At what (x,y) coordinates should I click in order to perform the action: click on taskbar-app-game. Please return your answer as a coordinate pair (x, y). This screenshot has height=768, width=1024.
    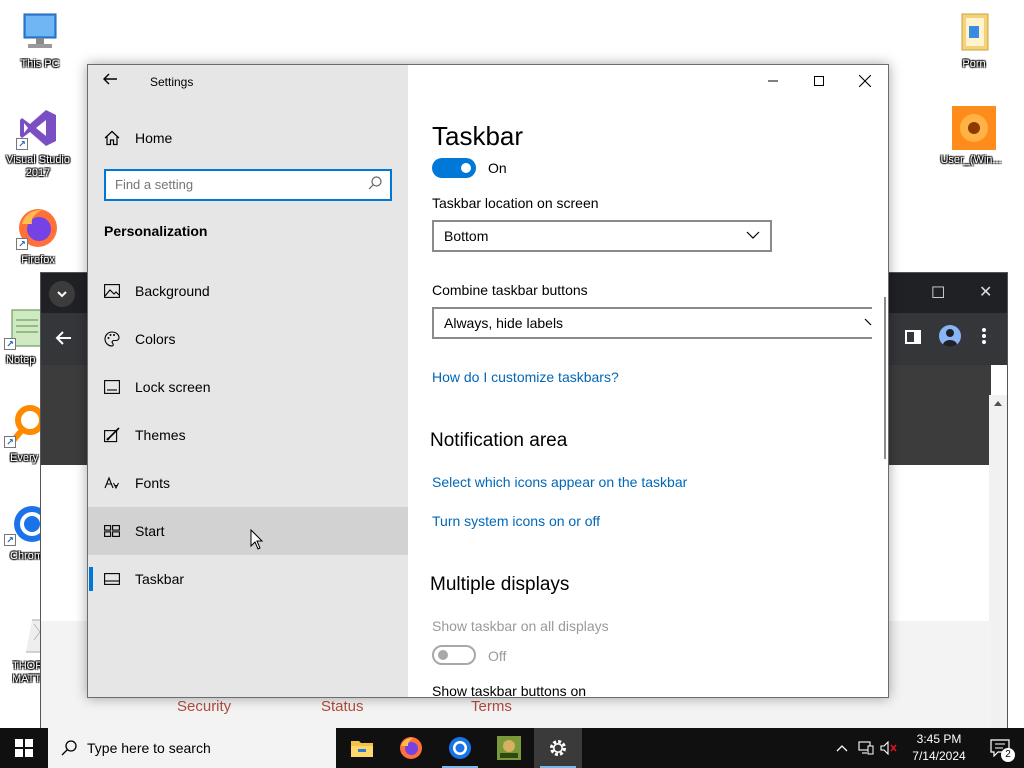
    Looking at the image, I should click on (509, 748).